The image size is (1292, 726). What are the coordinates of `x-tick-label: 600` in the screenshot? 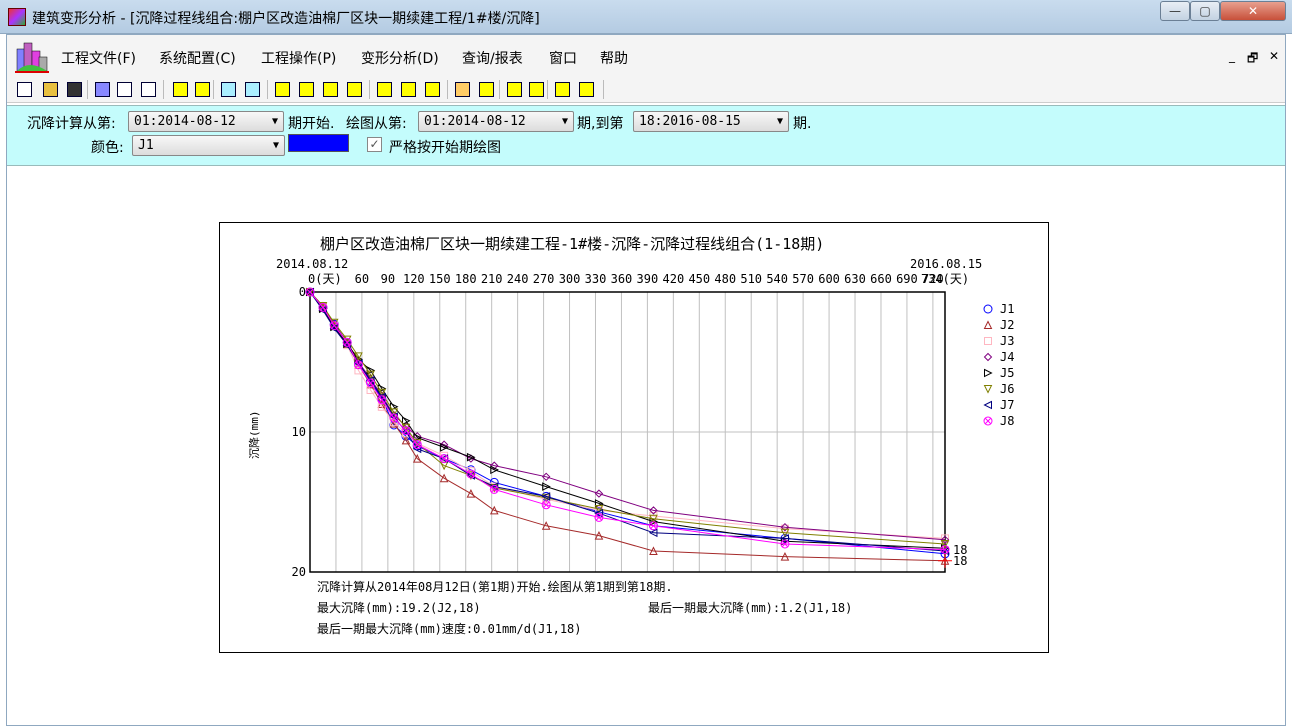 It's located at (829, 279).